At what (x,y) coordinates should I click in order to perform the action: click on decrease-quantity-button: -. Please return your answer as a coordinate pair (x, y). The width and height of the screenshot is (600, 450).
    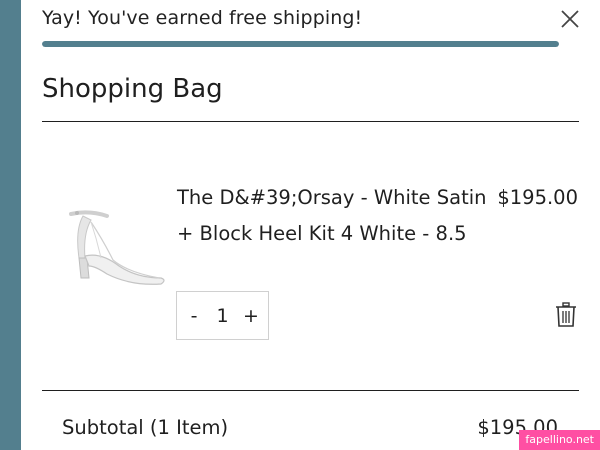
    Looking at the image, I should click on (194, 316).